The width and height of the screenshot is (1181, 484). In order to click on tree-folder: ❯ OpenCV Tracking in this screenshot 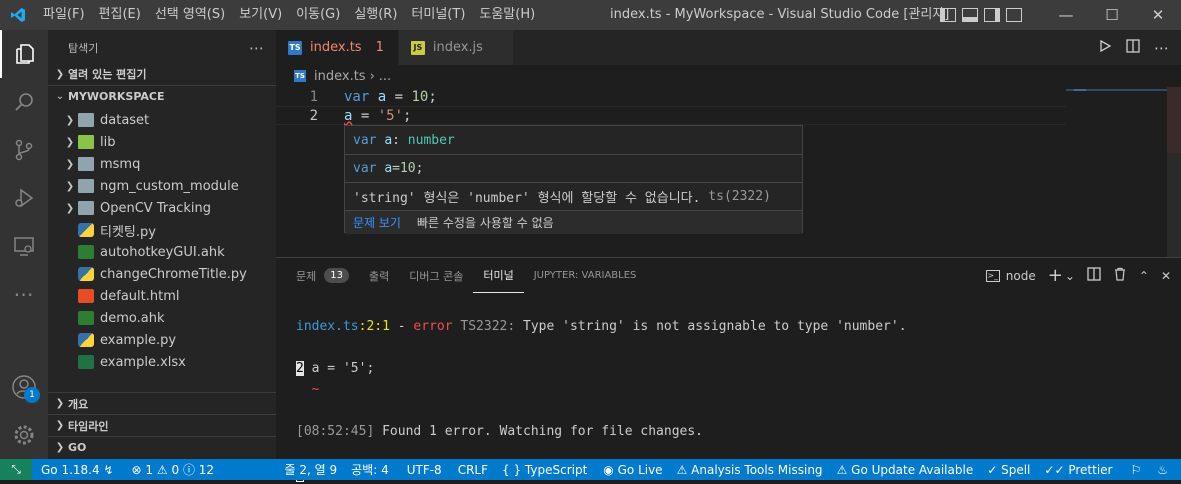, I will do `click(162, 208)`.